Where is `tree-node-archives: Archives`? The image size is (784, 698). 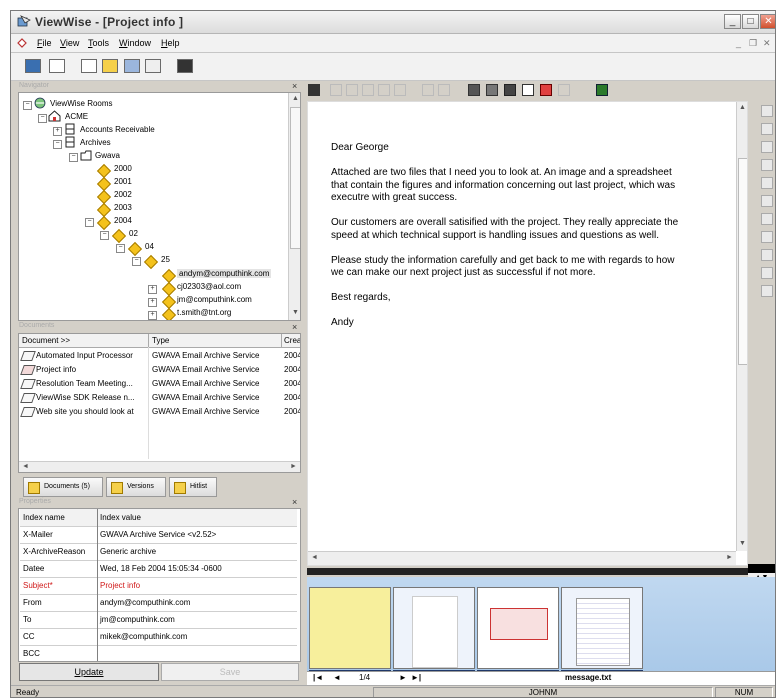
tree-node-archives: Archives is located at coordinates (95, 142).